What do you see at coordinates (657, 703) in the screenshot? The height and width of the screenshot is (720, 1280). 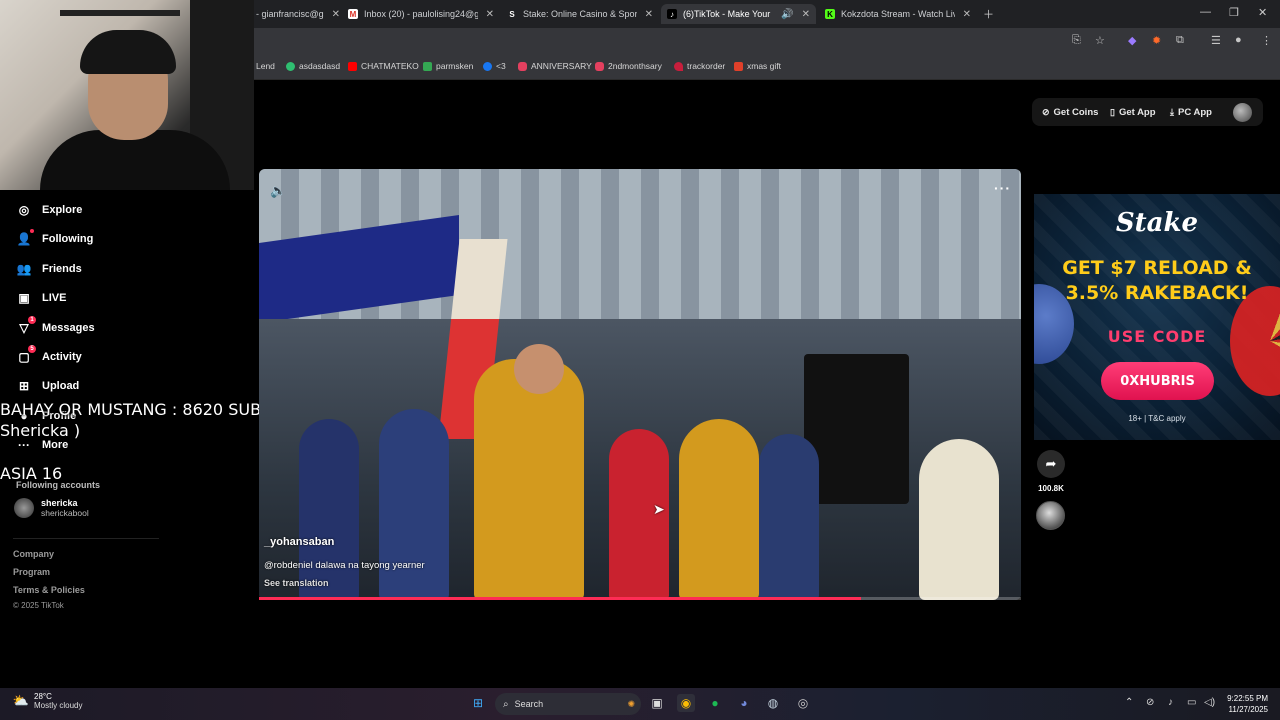 I see `task-view-icon: ▣` at bounding box center [657, 703].